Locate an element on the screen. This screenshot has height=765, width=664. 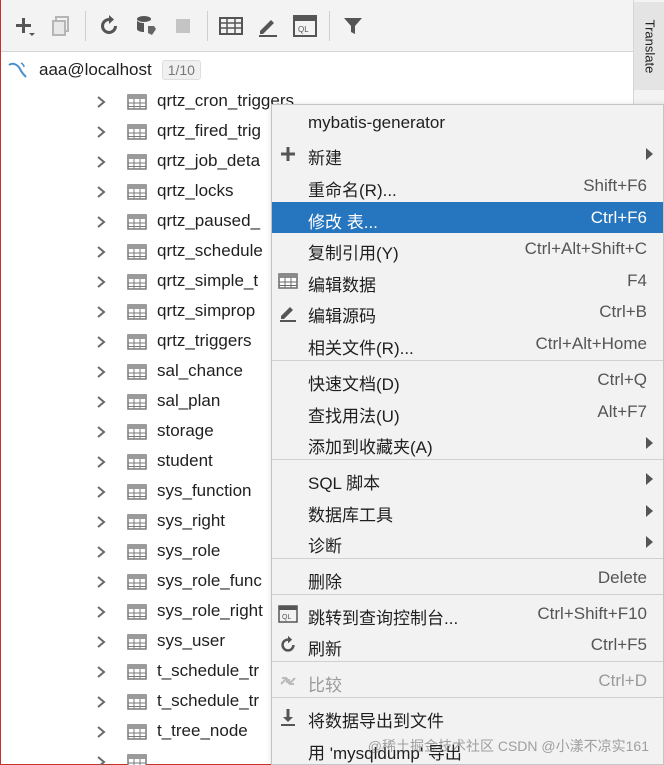
watermark-csdn: CSDN @小漾不凉实161 is located at coordinates (573, 746).